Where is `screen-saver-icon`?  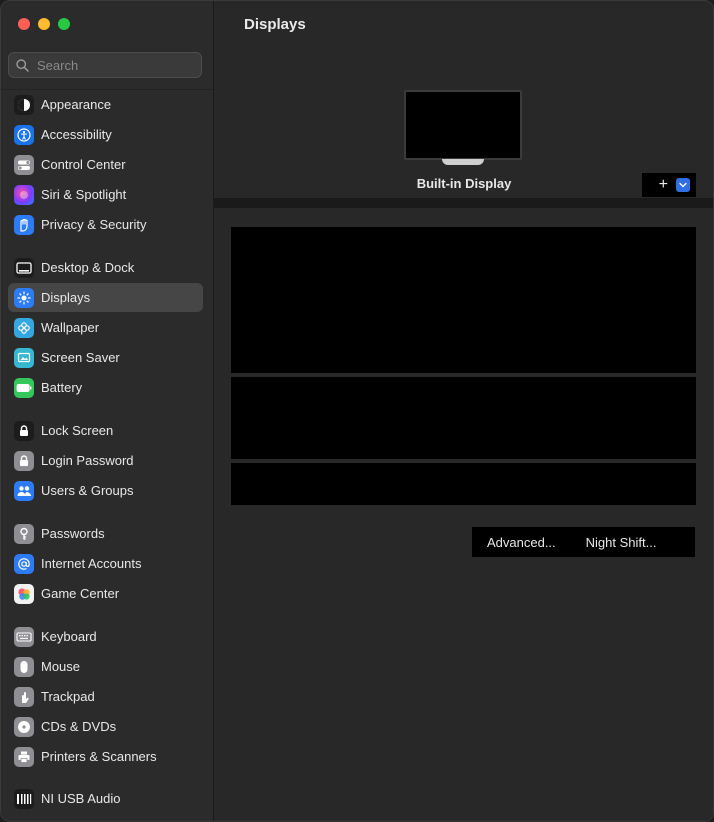 screen-saver-icon is located at coordinates (24, 357).